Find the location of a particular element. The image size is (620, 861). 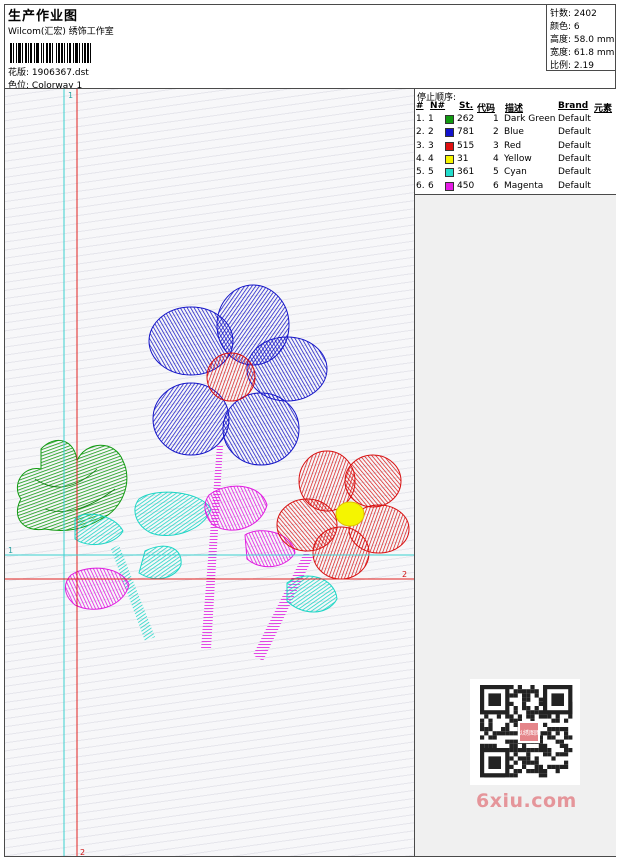

stat-height: 高度: 58.0 mm is located at coordinates (582, 40).